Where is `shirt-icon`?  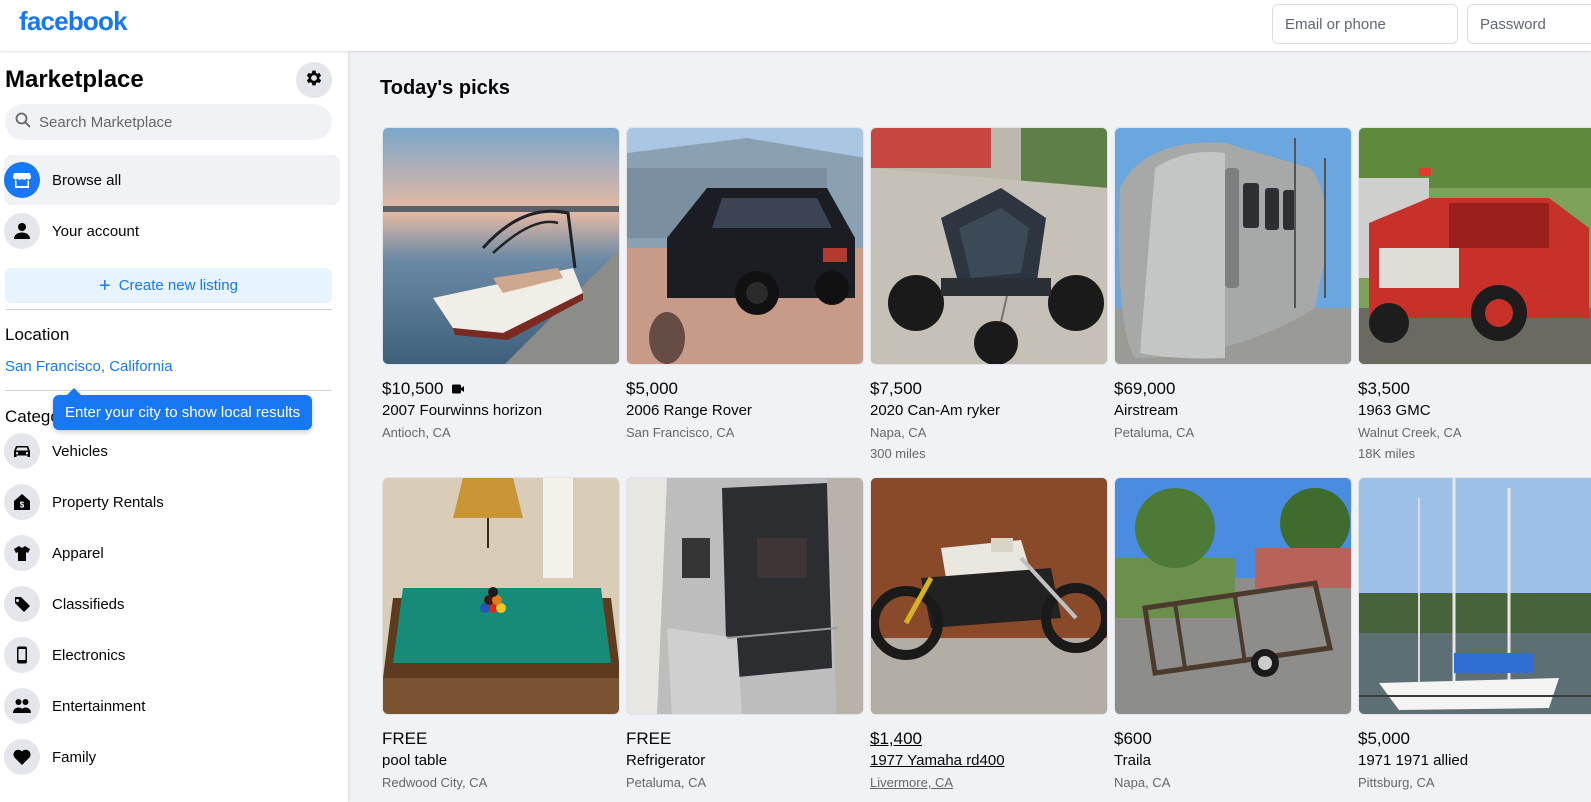 shirt-icon is located at coordinates (22, 553).